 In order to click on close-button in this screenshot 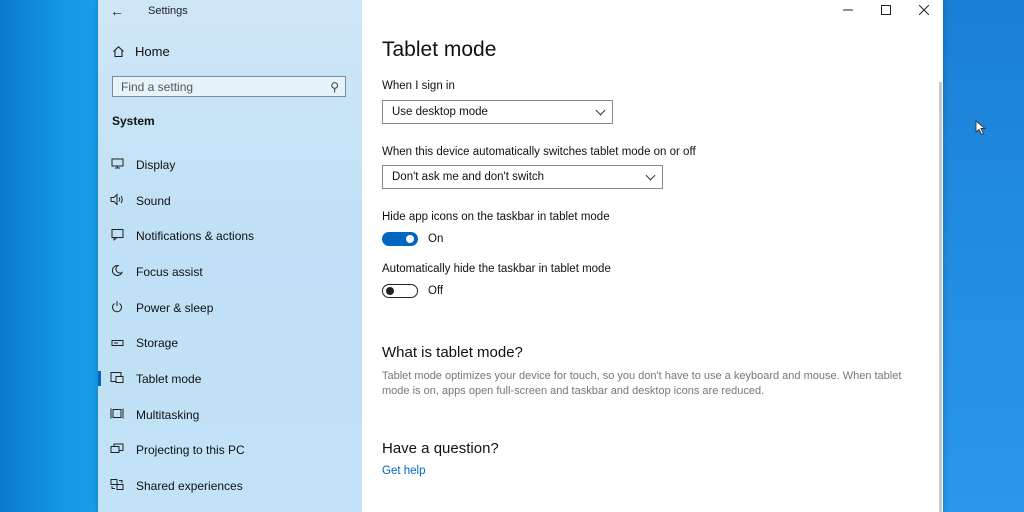, I will do `click(924, 10)`.